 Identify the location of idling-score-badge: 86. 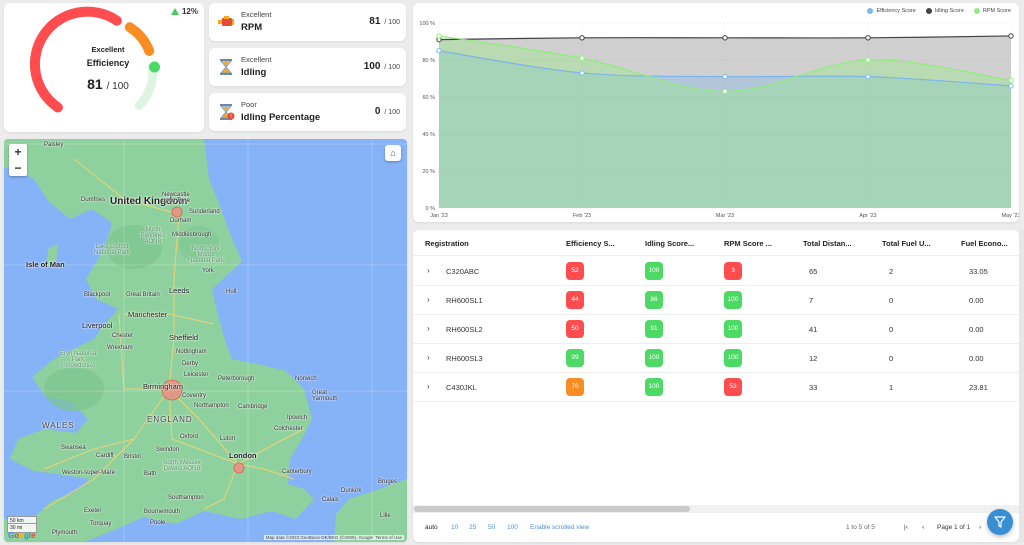
(654, 300).